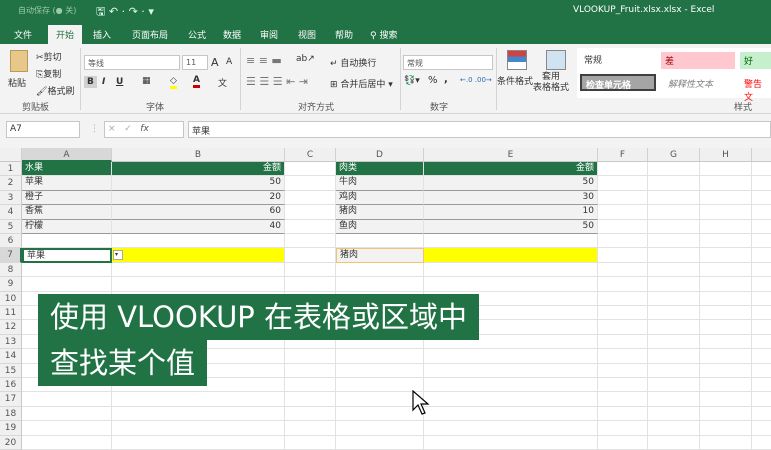 The width and height of the screenshot is (771, 450). I want to click on align-top-icon: ≡ ≡ ▬, so click(264, 60).